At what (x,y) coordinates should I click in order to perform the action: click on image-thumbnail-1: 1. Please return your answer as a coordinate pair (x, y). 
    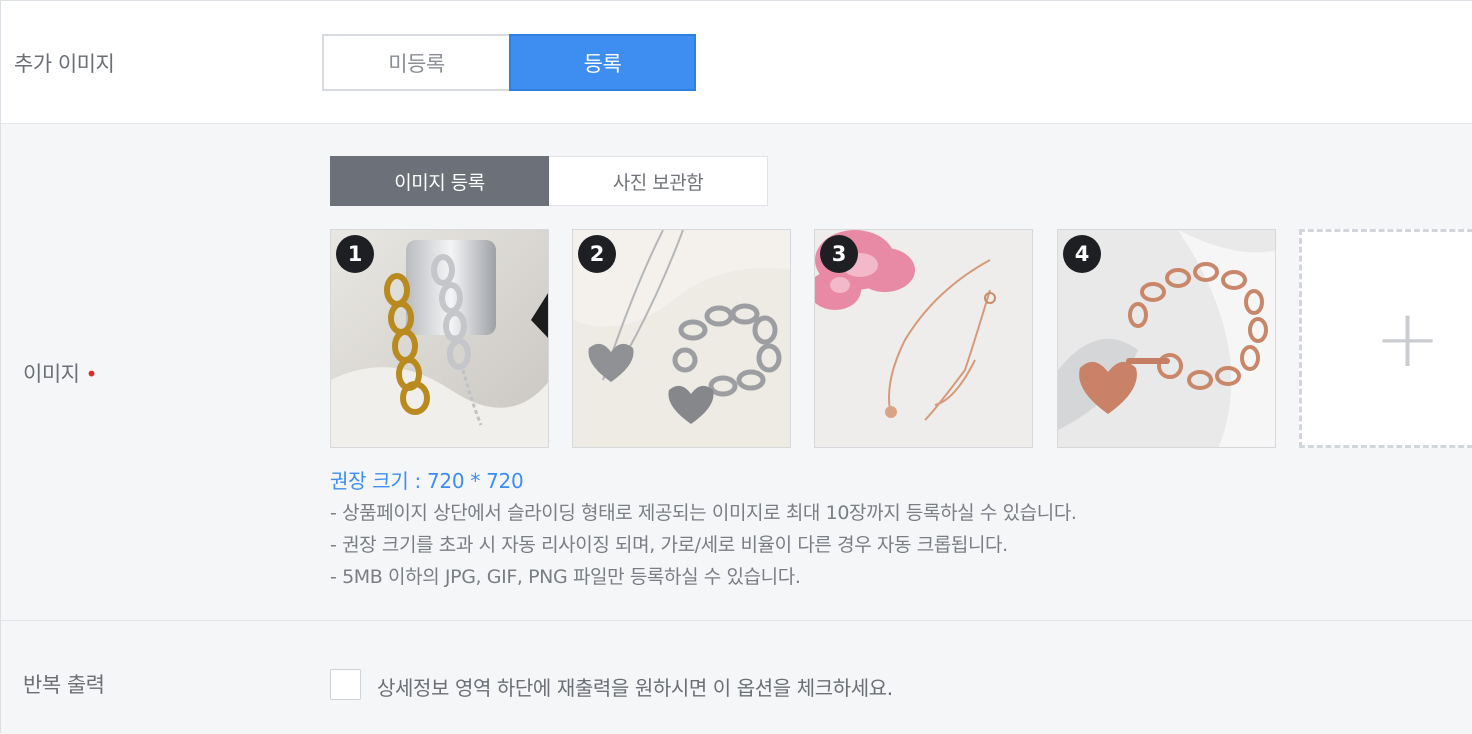
    Looking at the image, I should click on (439, 338).